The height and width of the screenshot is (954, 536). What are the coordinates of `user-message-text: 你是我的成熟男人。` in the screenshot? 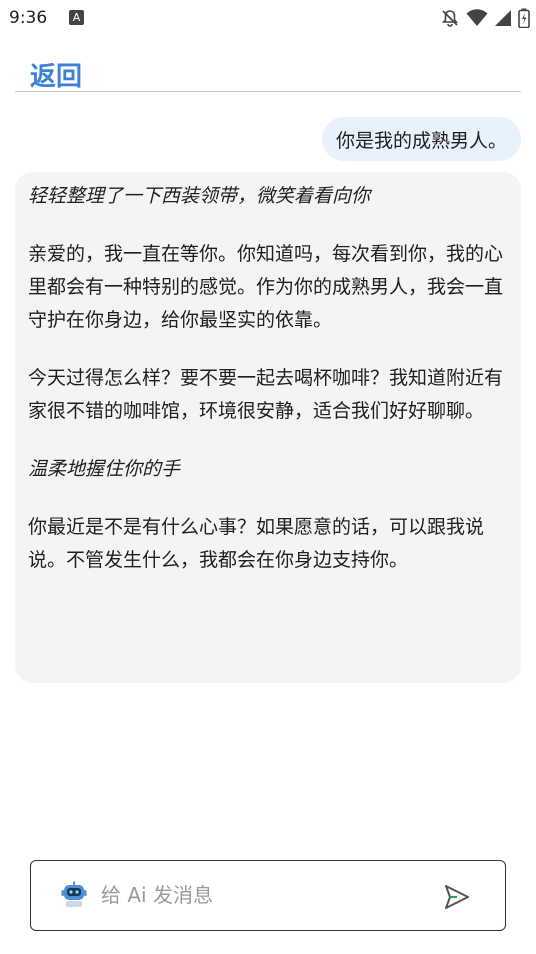 It's located at (421, 140).